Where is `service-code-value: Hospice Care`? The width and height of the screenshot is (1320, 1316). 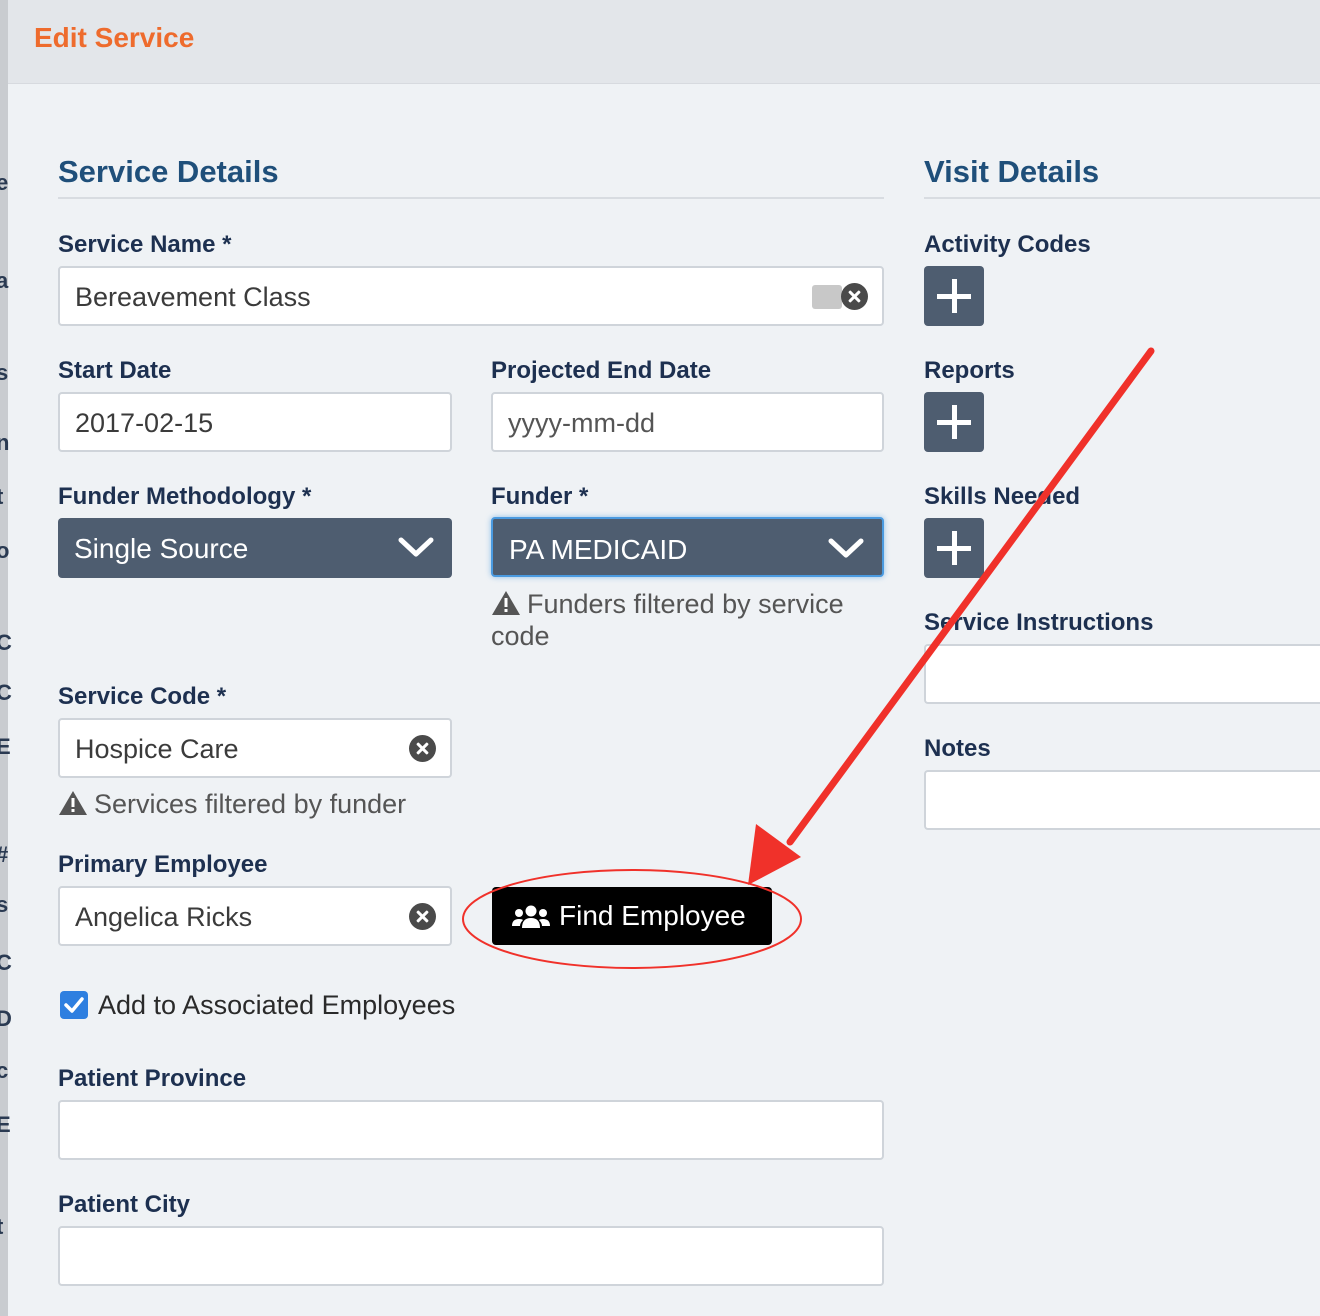 service-code-value: Hospice Care is located at coordinates (157, 749).